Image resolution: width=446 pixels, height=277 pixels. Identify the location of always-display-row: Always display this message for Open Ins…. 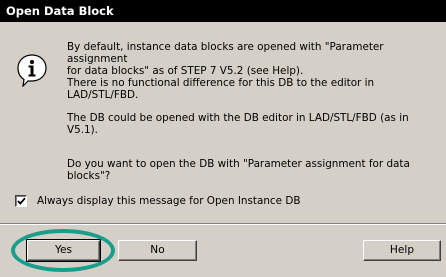
(157, 201).